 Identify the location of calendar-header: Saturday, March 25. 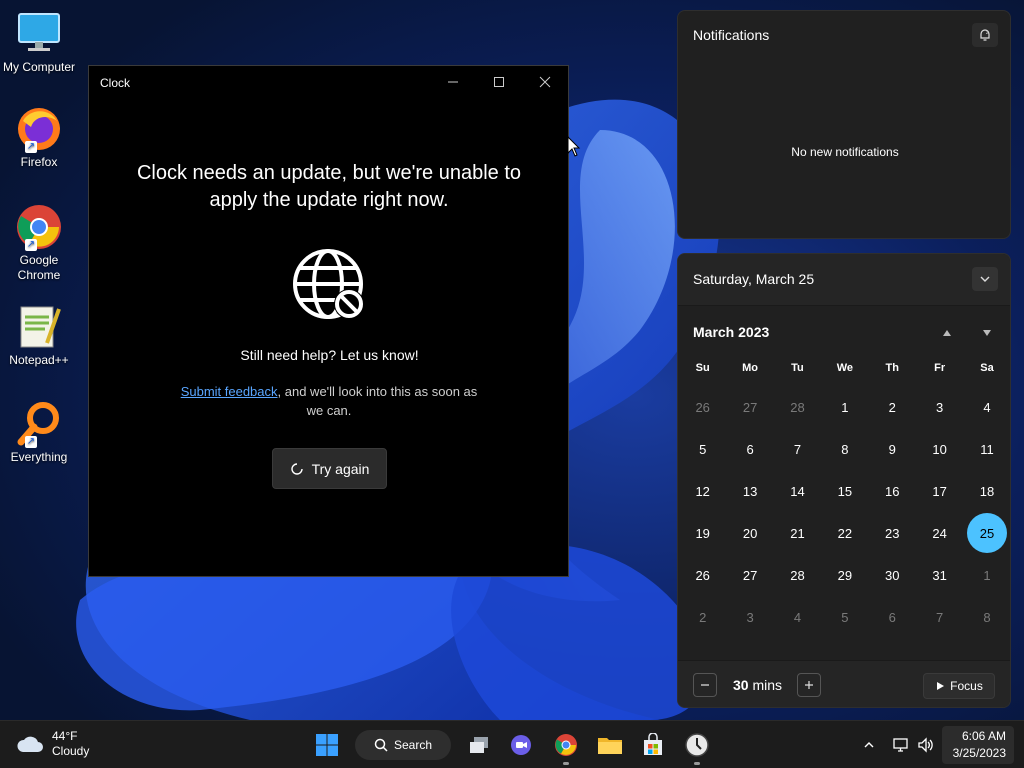
(844, 280).